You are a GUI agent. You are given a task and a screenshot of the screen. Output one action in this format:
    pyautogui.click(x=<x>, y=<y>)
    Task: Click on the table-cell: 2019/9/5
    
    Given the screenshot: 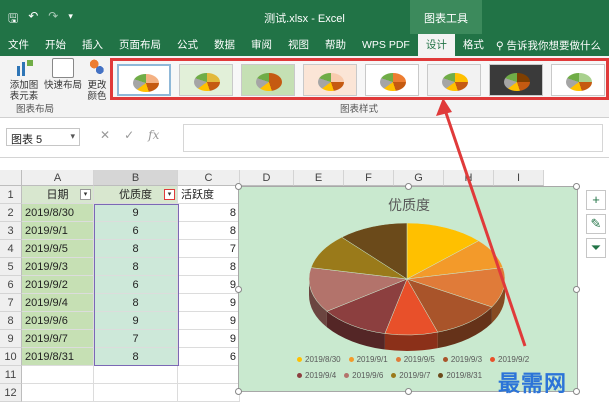 What is the action you would take?
    pyautogui.click(x=58, y=249)
    